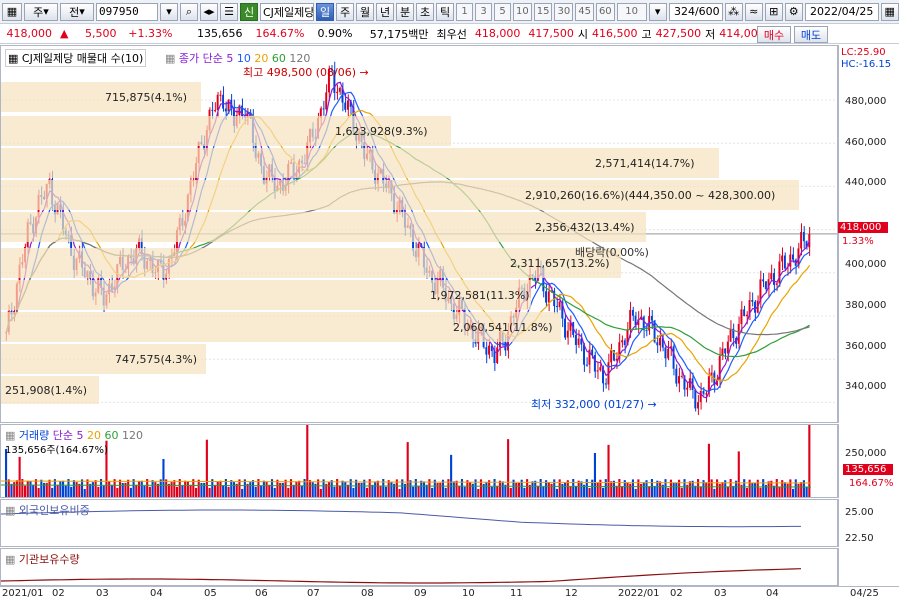 The width and height of the screenshot is (899, 600). Describe the element at coordinates (868, 567) in the screenshot. I see `inst-axis` at that location.